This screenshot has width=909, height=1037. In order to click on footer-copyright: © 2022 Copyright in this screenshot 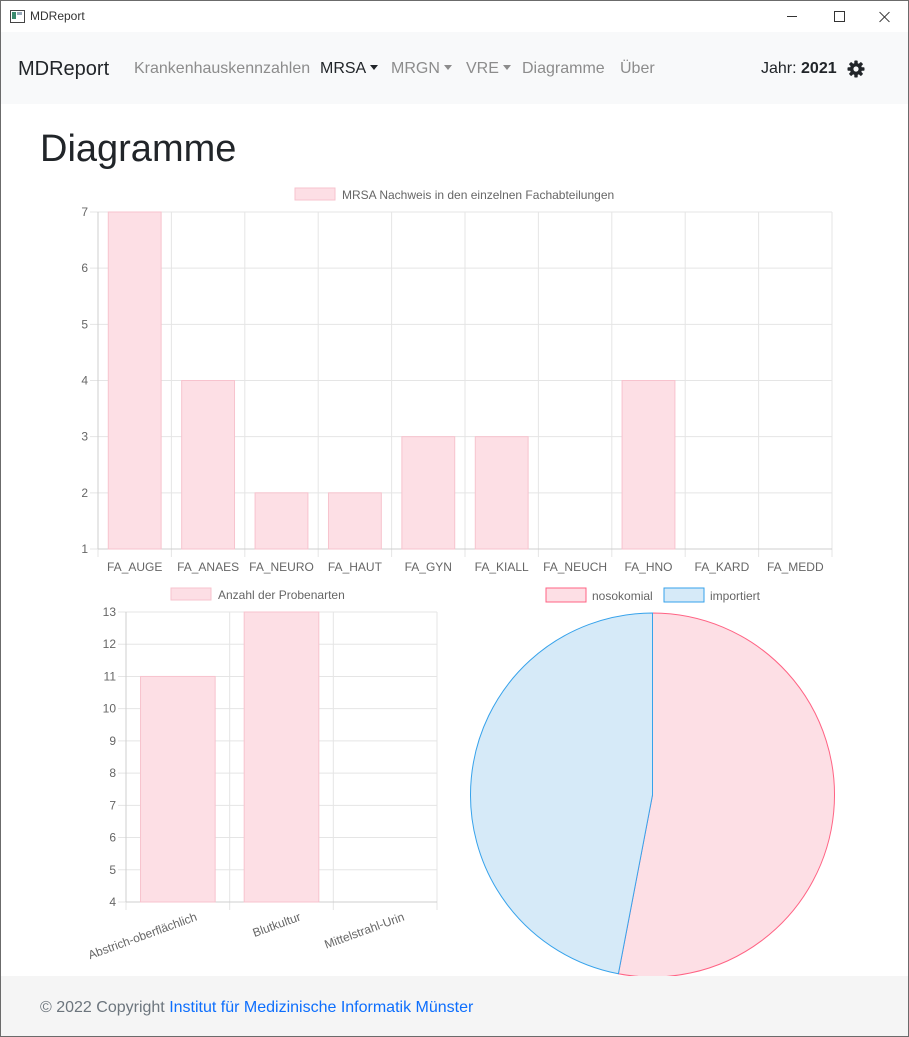, I will do `click(102, 1007)`.